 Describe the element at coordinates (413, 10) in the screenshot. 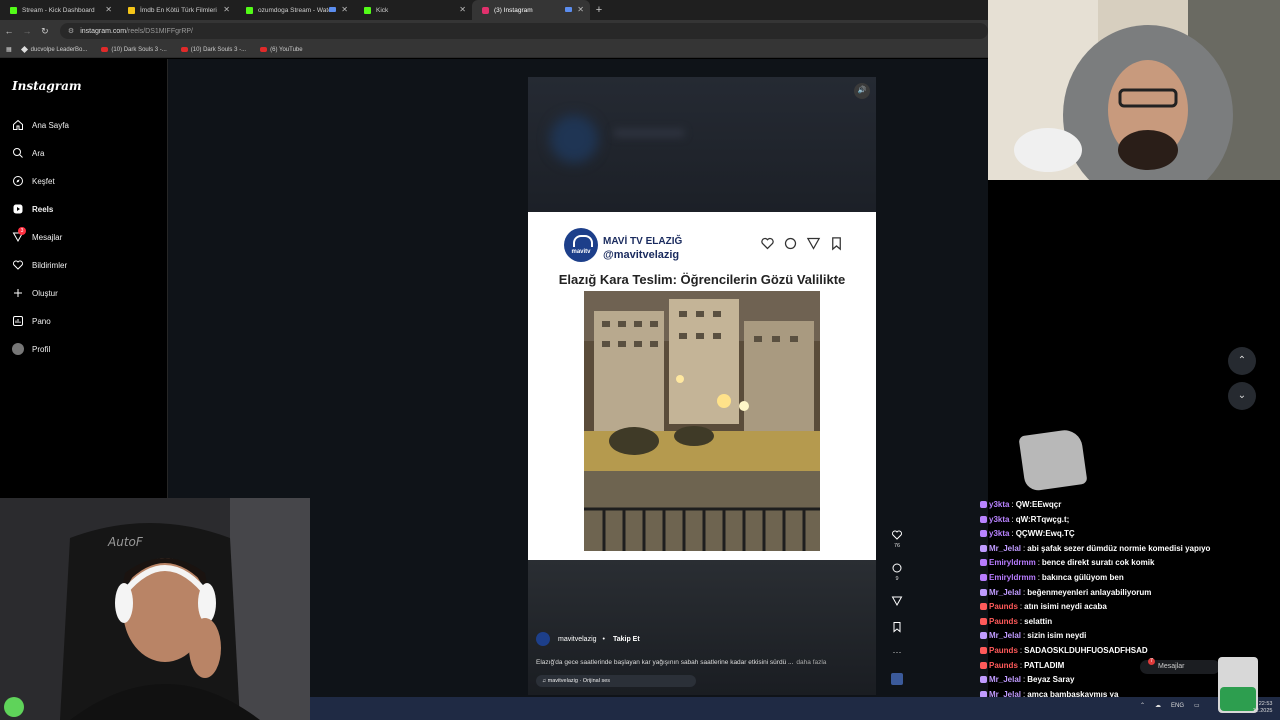

I see `browser-tab: Kick ✕` at that location.